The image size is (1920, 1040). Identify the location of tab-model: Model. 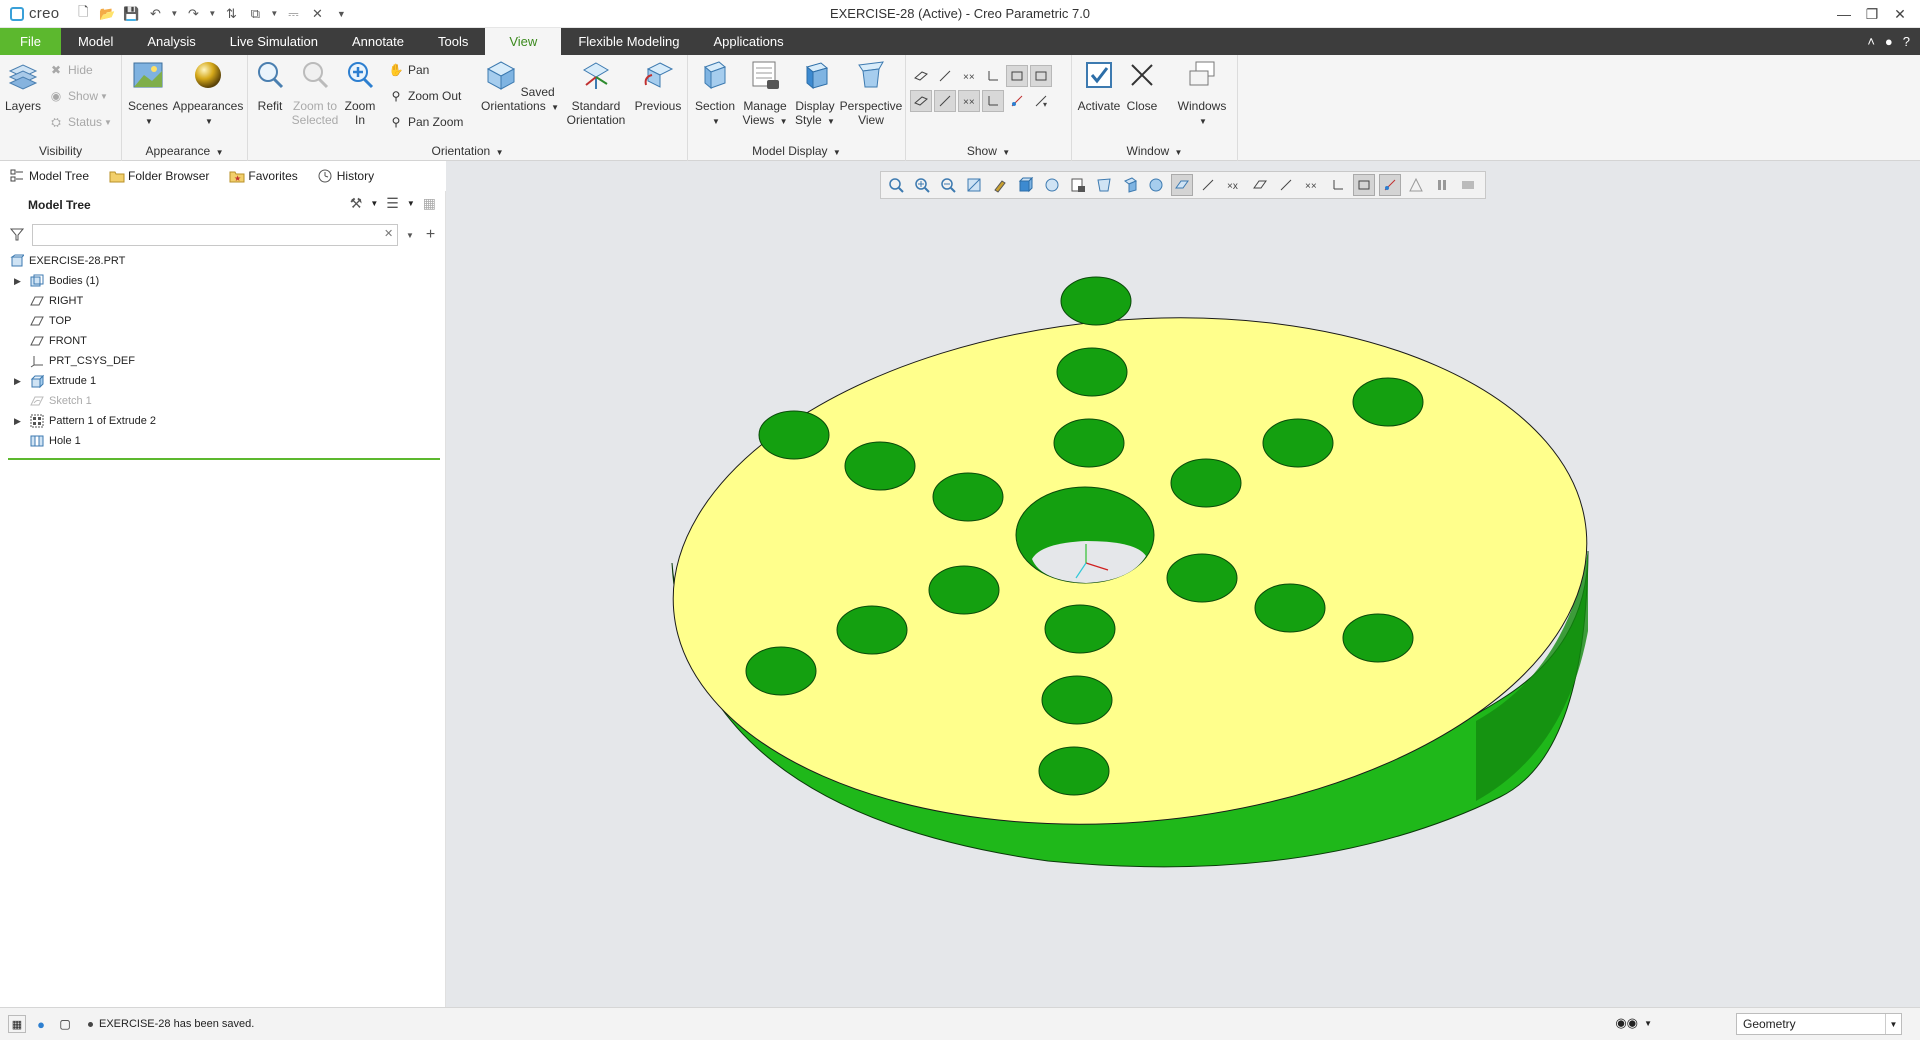
(95, 41).